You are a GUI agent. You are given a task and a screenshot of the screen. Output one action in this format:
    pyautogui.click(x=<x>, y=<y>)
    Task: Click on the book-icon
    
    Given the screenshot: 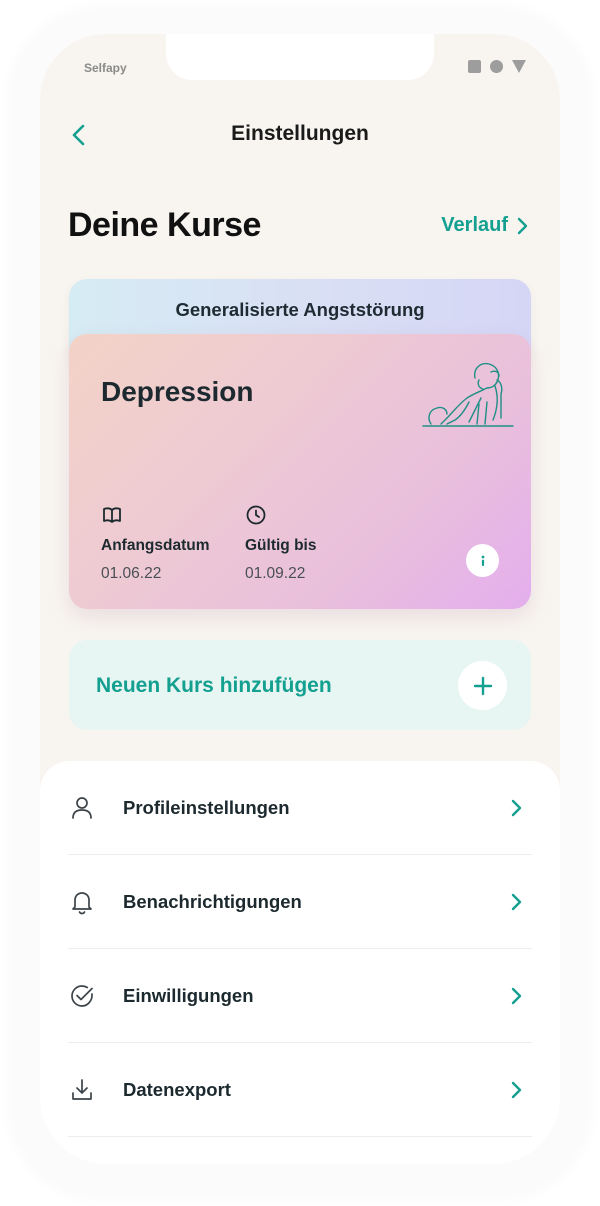 What is the action you would take?
    pyautogui.click(x=112, y=515)
    